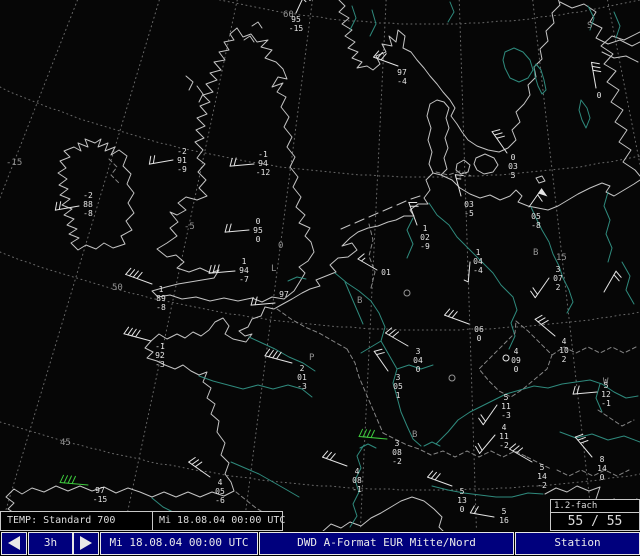  Describe the element at coordinates (386, 543) in the screenshot. I see `chart-format-button: DWD A-Format EUR Mitte/Nord` at that location.